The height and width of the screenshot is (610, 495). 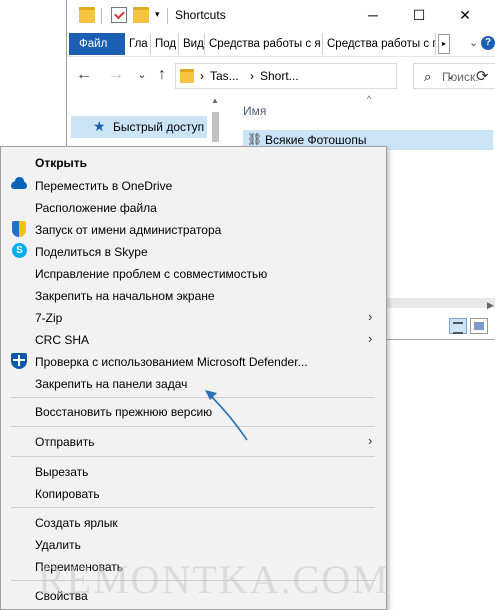 What do you see at coordinates (473, 42) in the screenshot?
I see `ribbon-collapse-icon: ⌄` at bounding box center [473, 42].